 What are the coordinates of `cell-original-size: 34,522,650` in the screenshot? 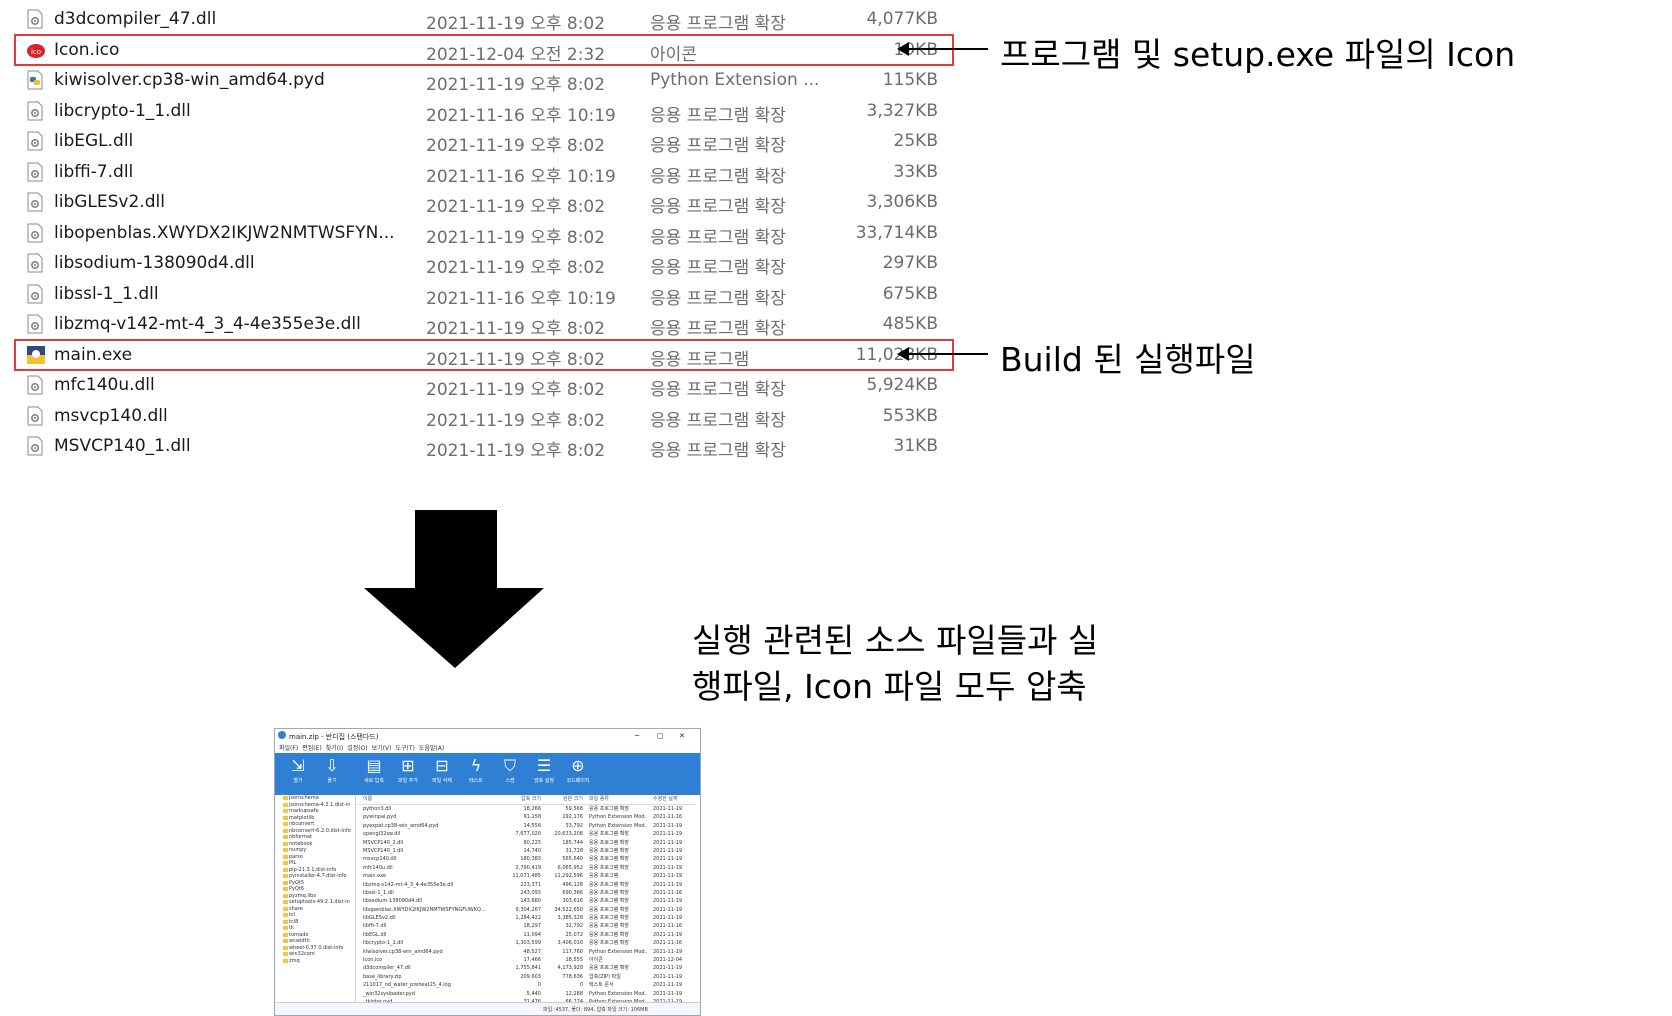 It's located at (568, 909).